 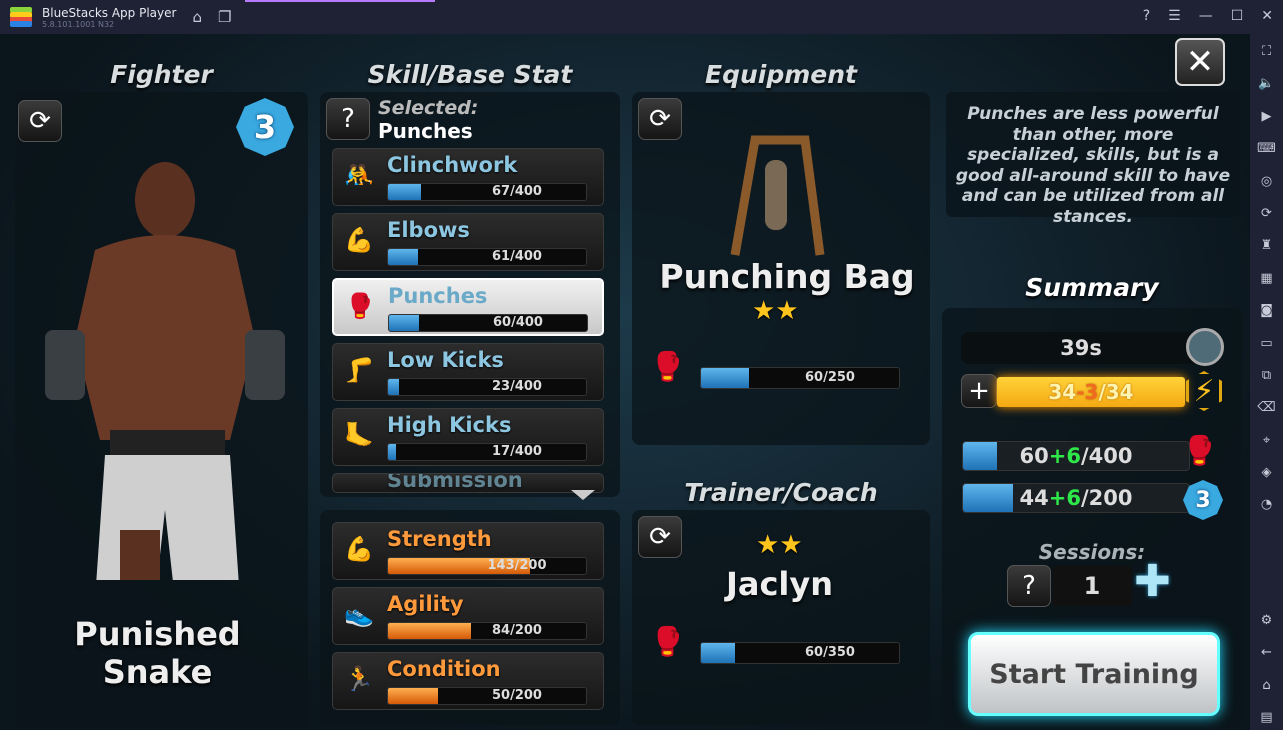 I want to click on skill-label: Clinchwork, so click(x=452, y=165).